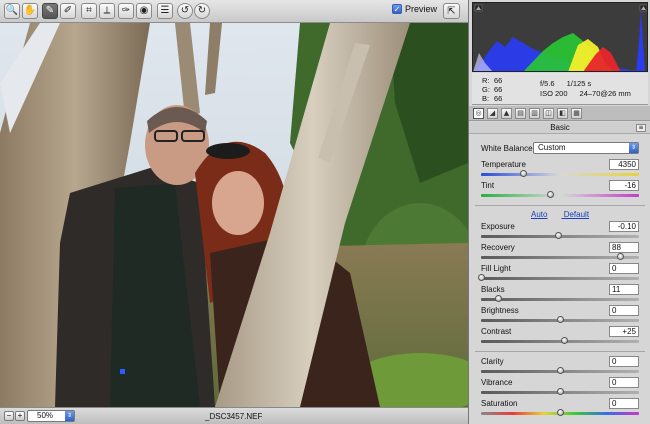 The image size is (650, 424). I want to click on status-bar: − + 50% ⇕ _DSC3457.NEF, so click(234, 415).